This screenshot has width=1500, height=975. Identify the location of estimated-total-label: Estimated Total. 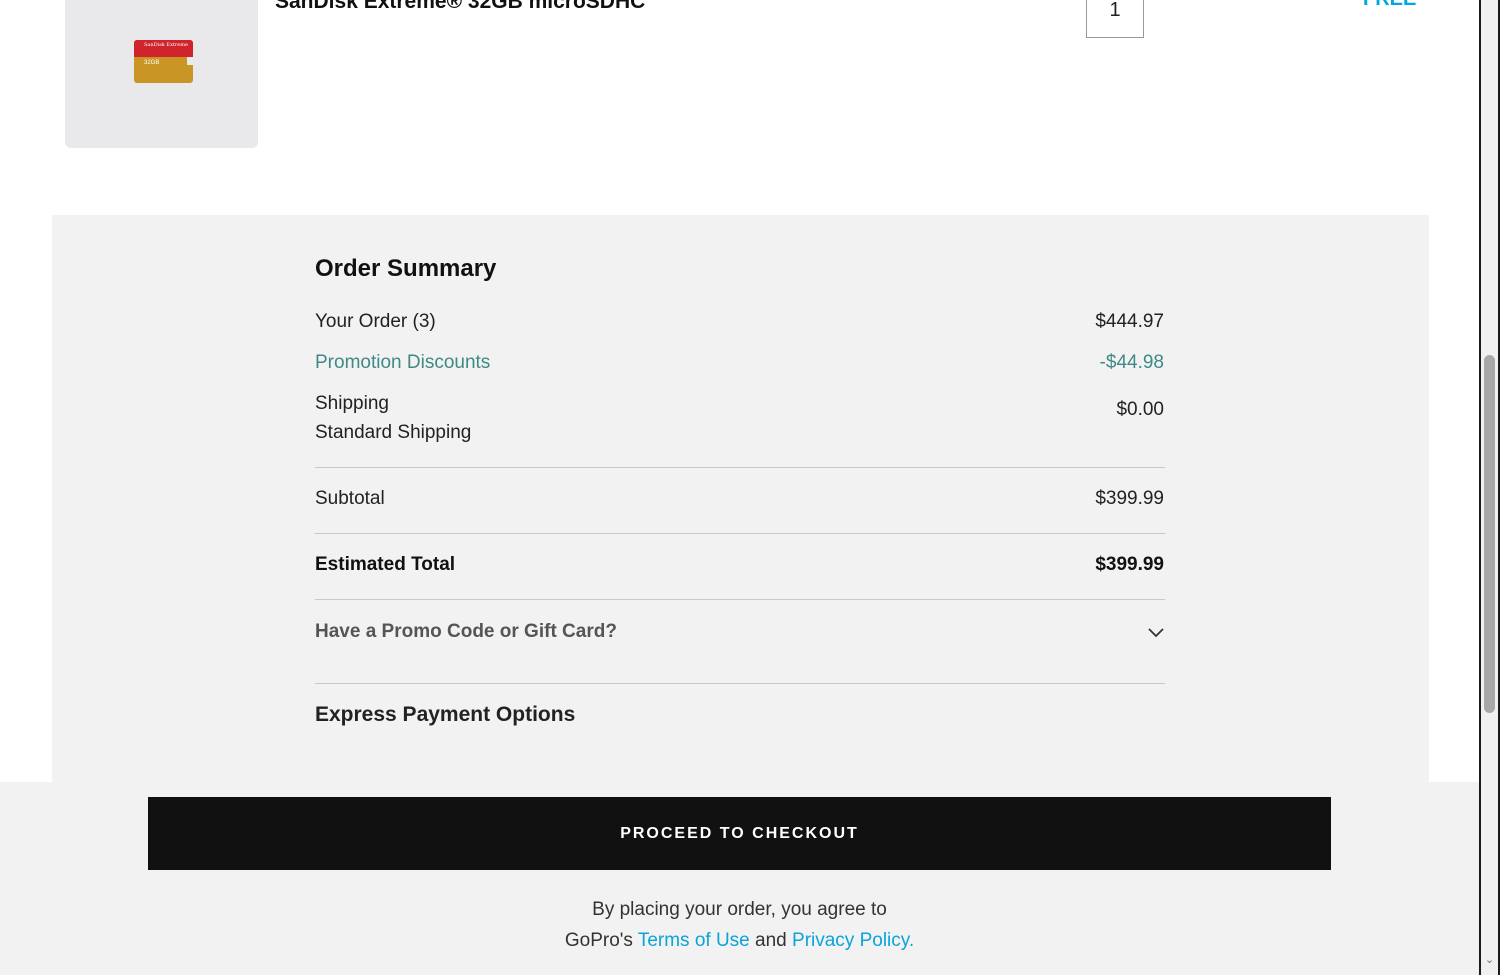
(385, 564).